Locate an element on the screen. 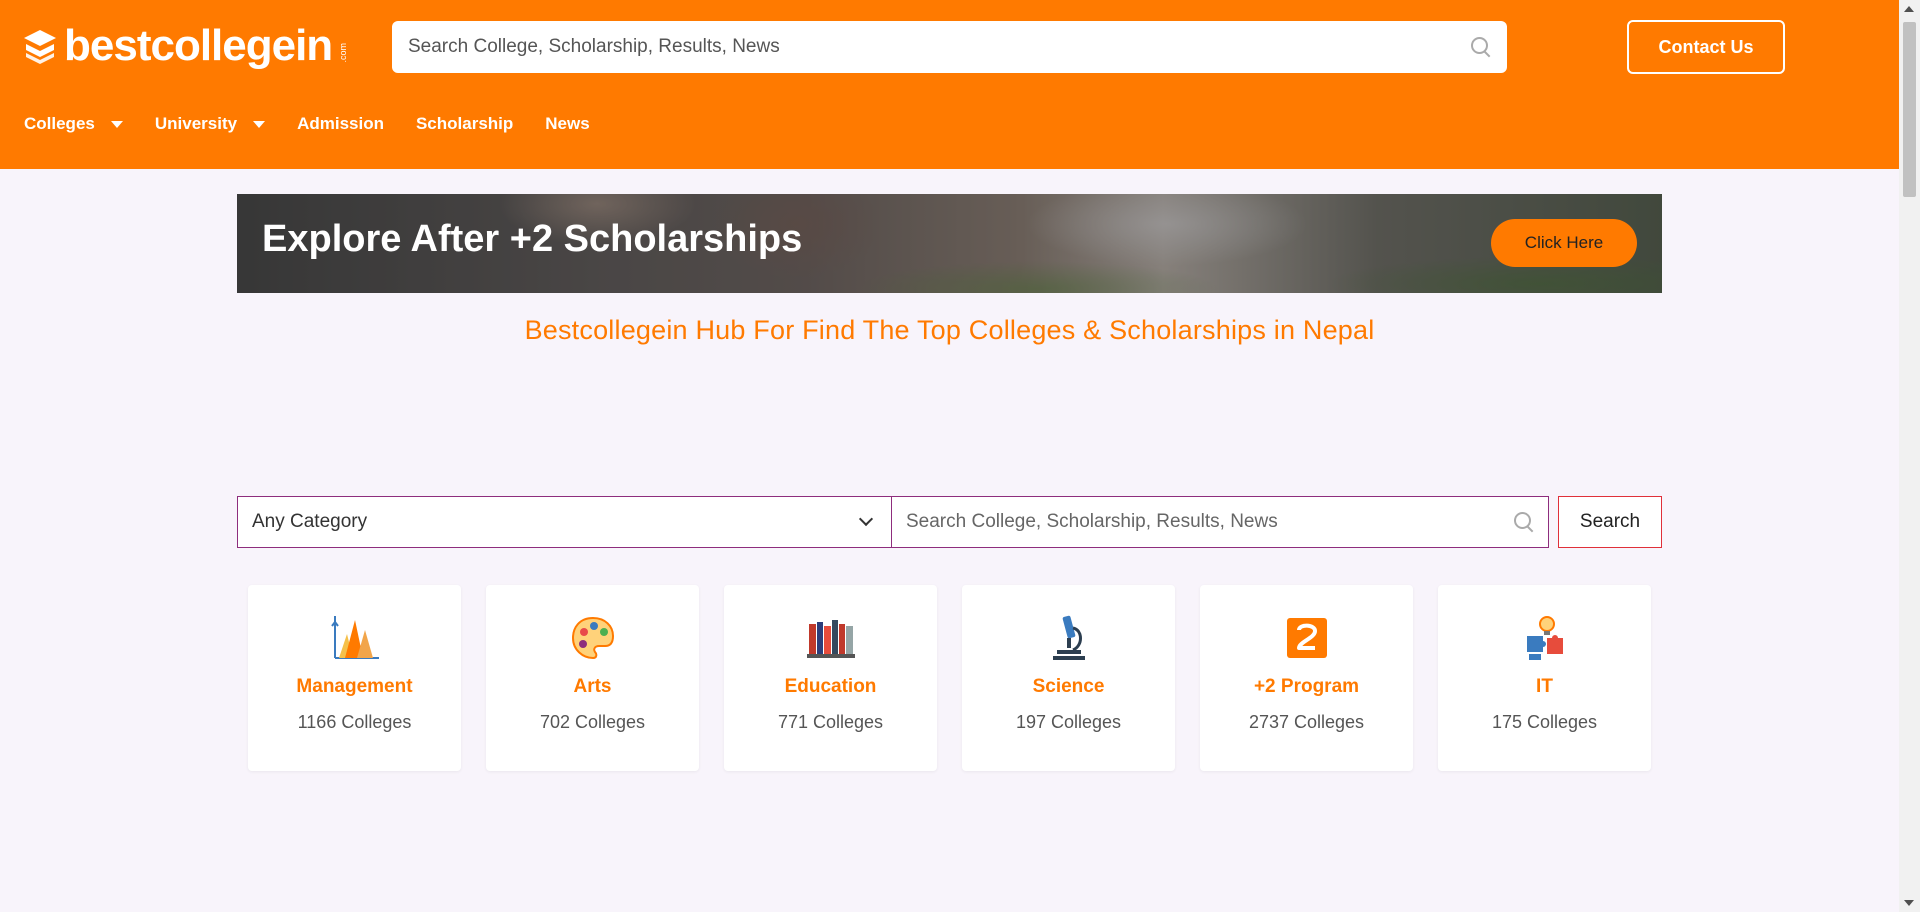 The image size is (1920, 912). nav-label: University is located at coordinates (196, 123).